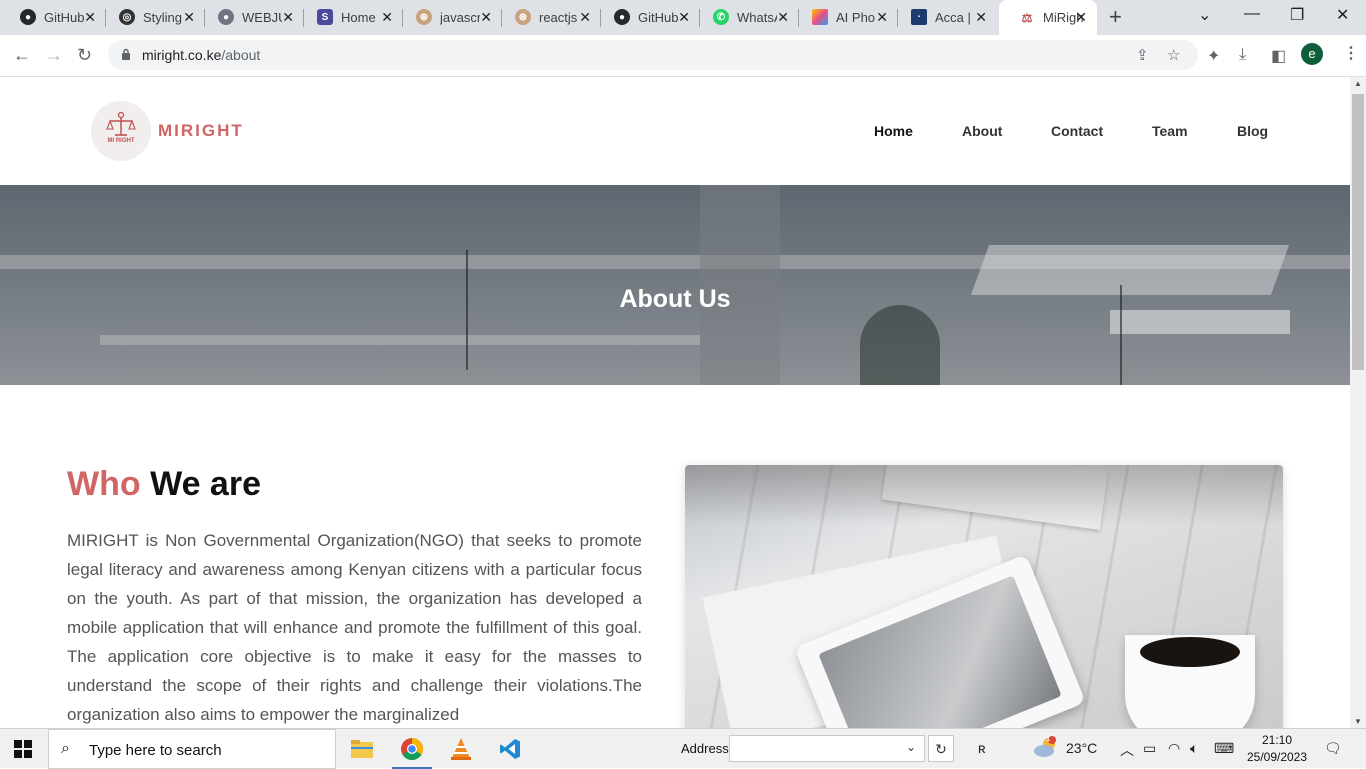  What do you see at coordinates (911, 747) in the screenshot?
I see `chevron-down-icon: ⌄` at bounding box center [911, 747].